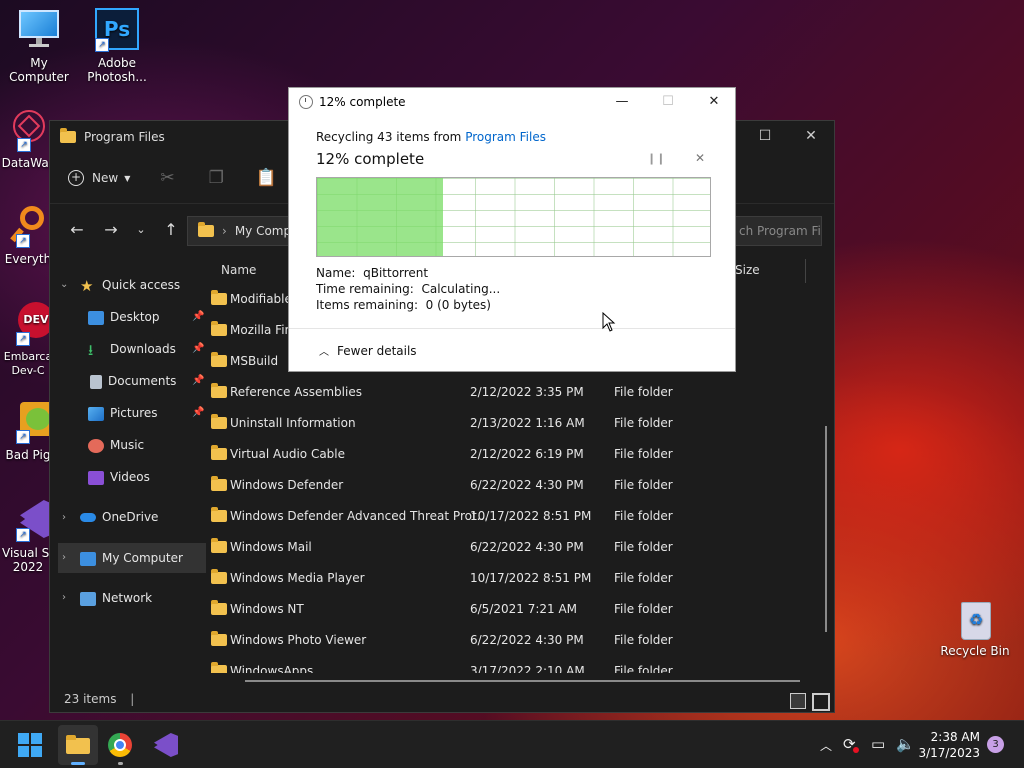 This screenshot has height=768, width=1024. Describe the element at coordinates (91, 349) in the screenshot. I see `download-icon: ⭳` at that location.